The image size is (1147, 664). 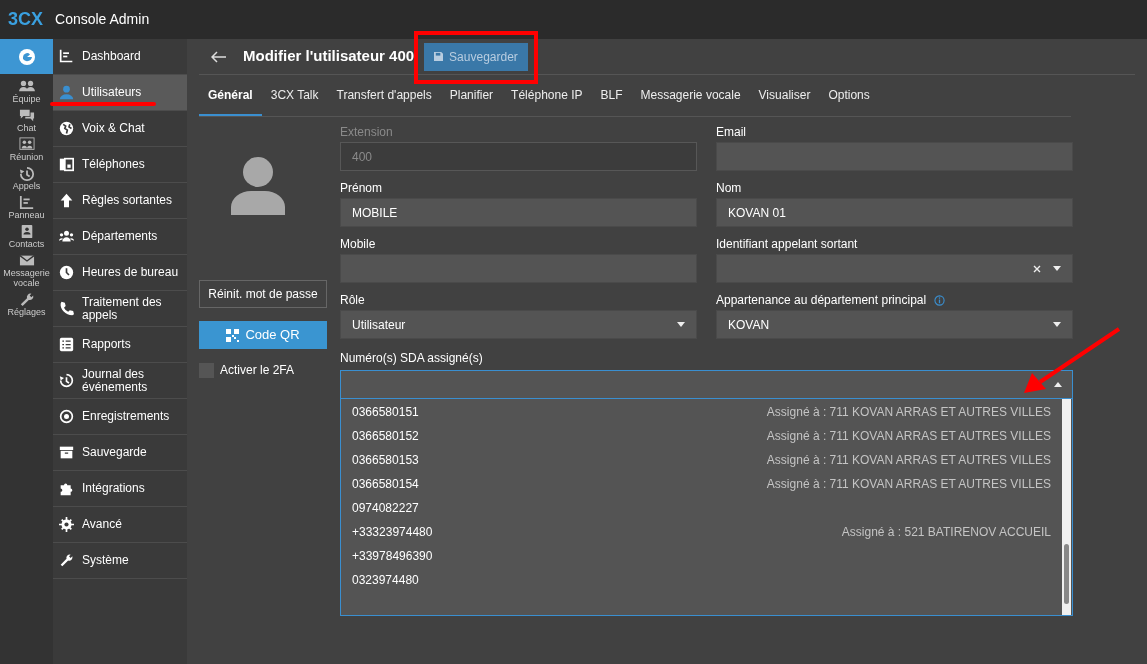 I want to click on clear-icon, so click(x=1037, y=268).